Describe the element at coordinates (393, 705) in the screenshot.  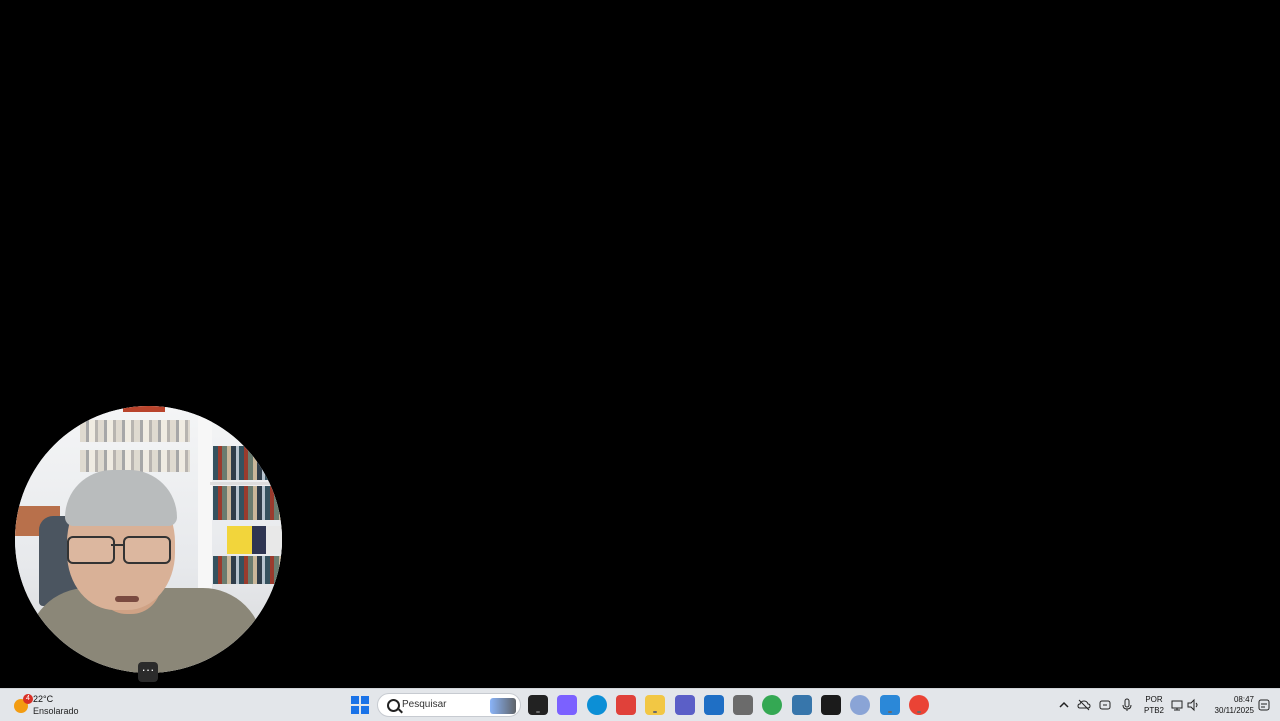
I see `search-icon` at that location.